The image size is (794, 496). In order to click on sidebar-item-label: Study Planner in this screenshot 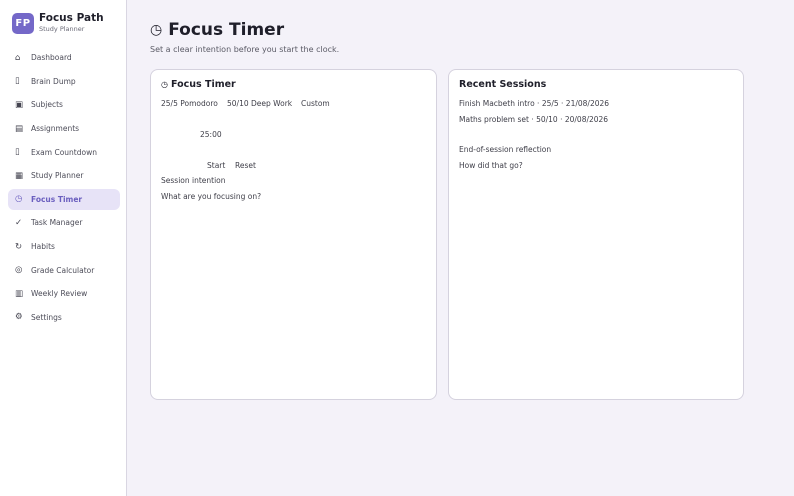, I will do `click(57, 176)`.